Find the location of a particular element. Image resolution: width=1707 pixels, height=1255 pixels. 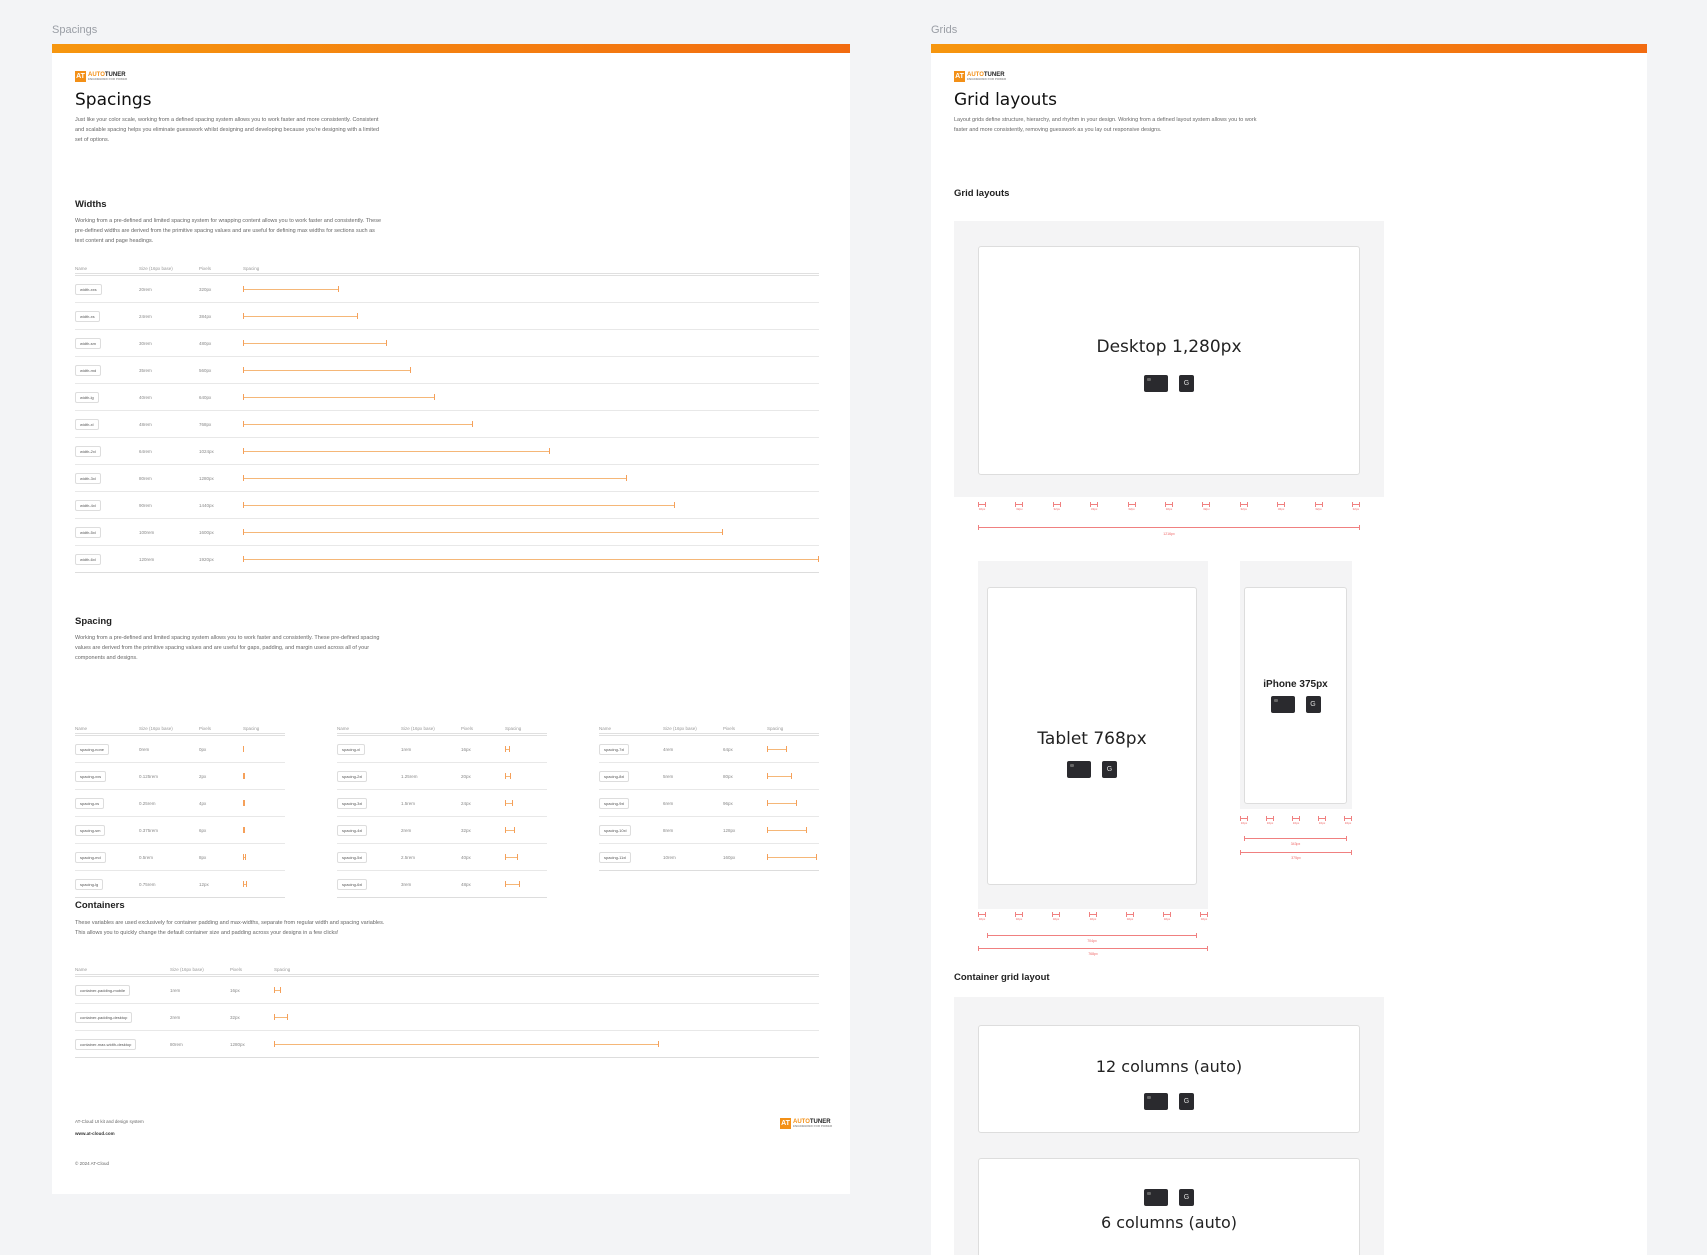

token-name-pill: spacing-xl is located at coordinates (351, 749).